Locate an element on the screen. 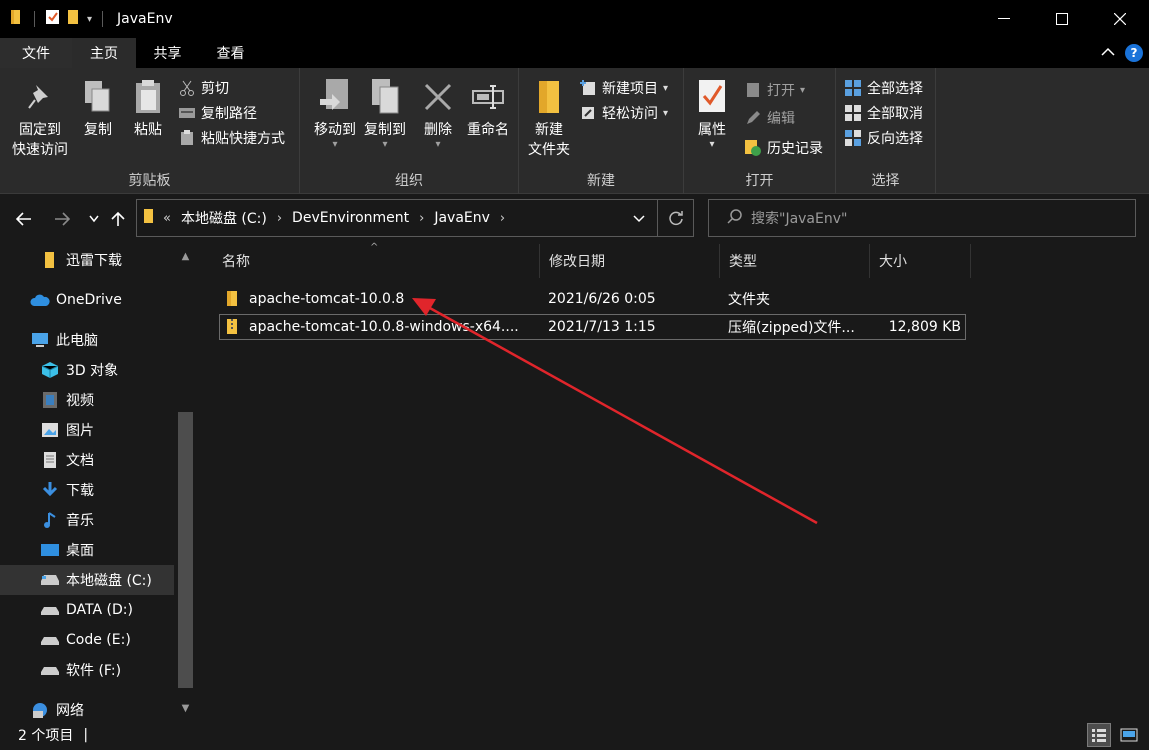 Image resolution: width=1149 pixels, height=750 pixels. open-button: 打开 ▾ is located at coordinates (774, 90).